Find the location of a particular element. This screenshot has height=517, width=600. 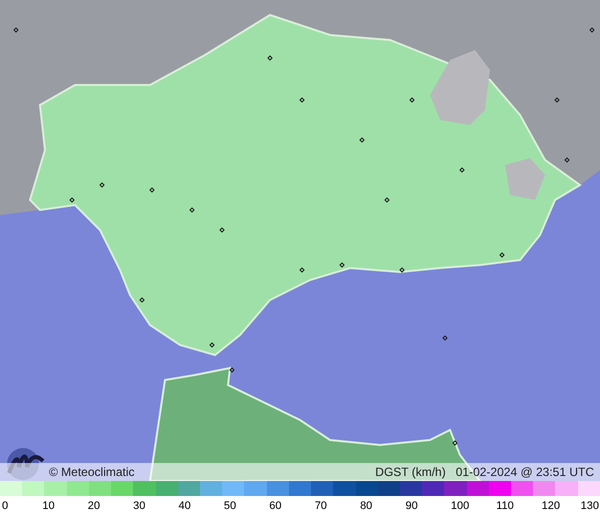

logo-icon is located at coordinates (25, 464).